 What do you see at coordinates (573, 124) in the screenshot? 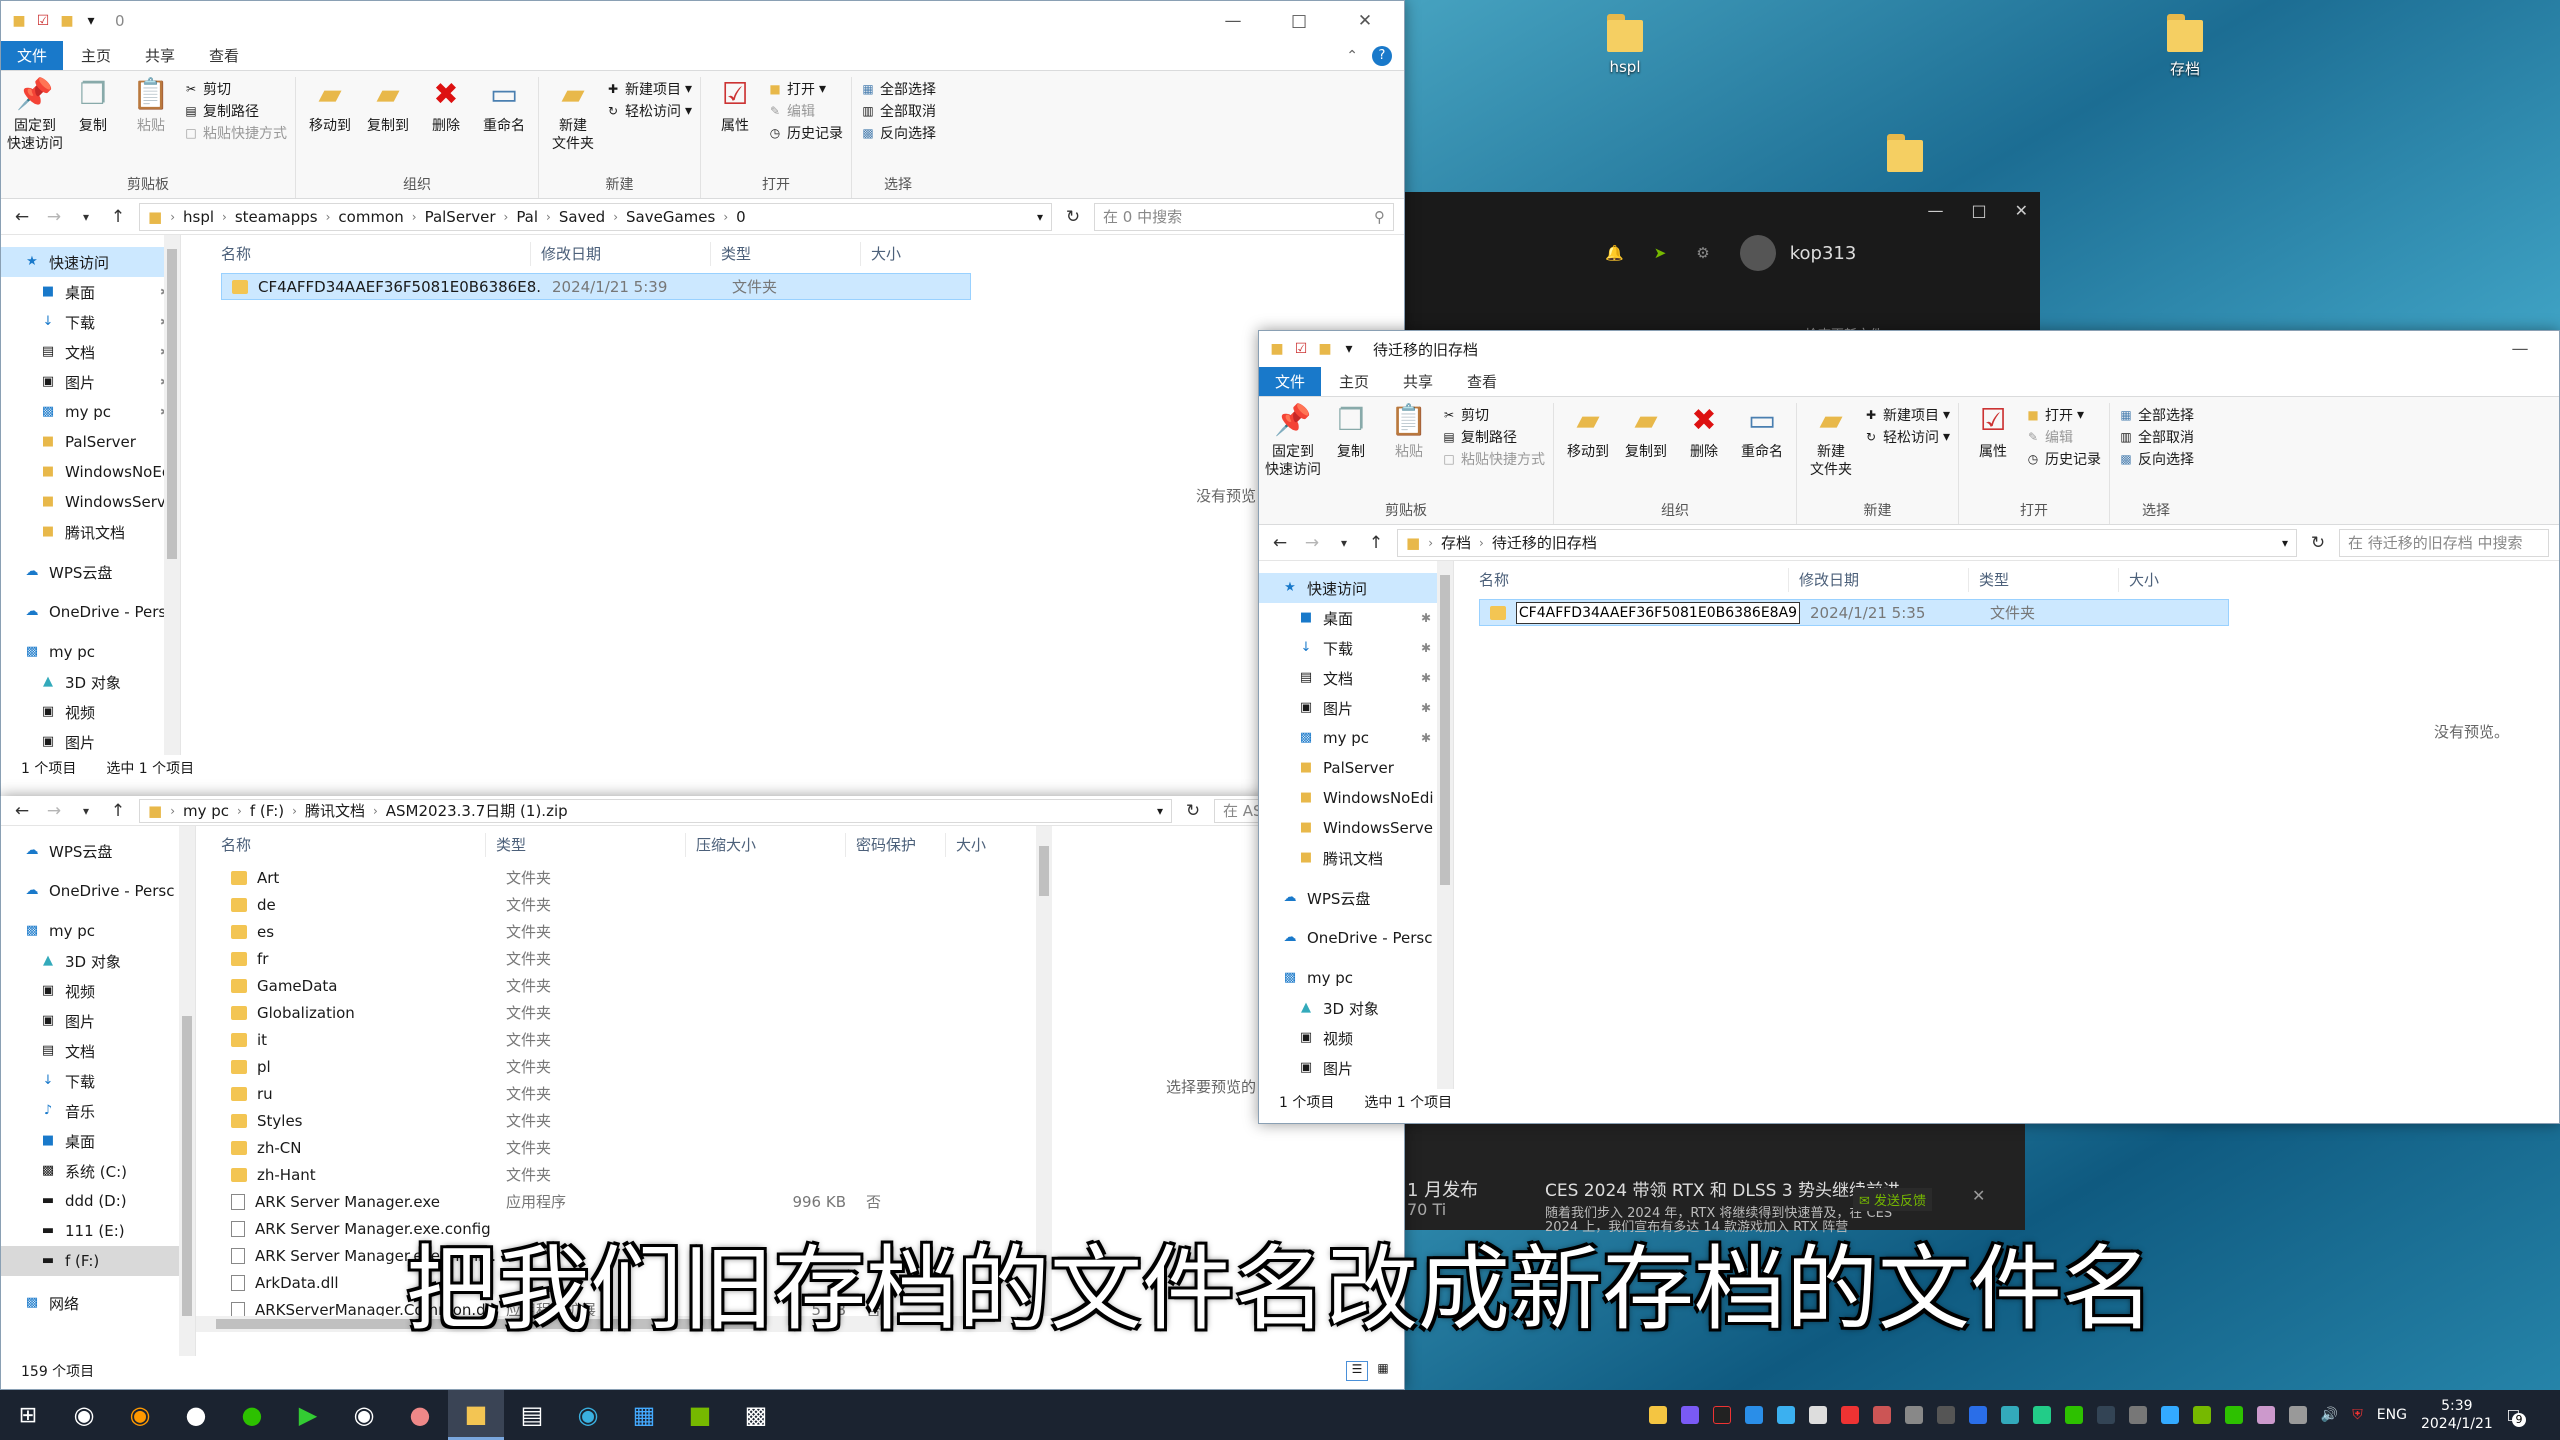
I see `new-folder-button: ▰ 新建 文件夹` at bounding box center [573, 124].